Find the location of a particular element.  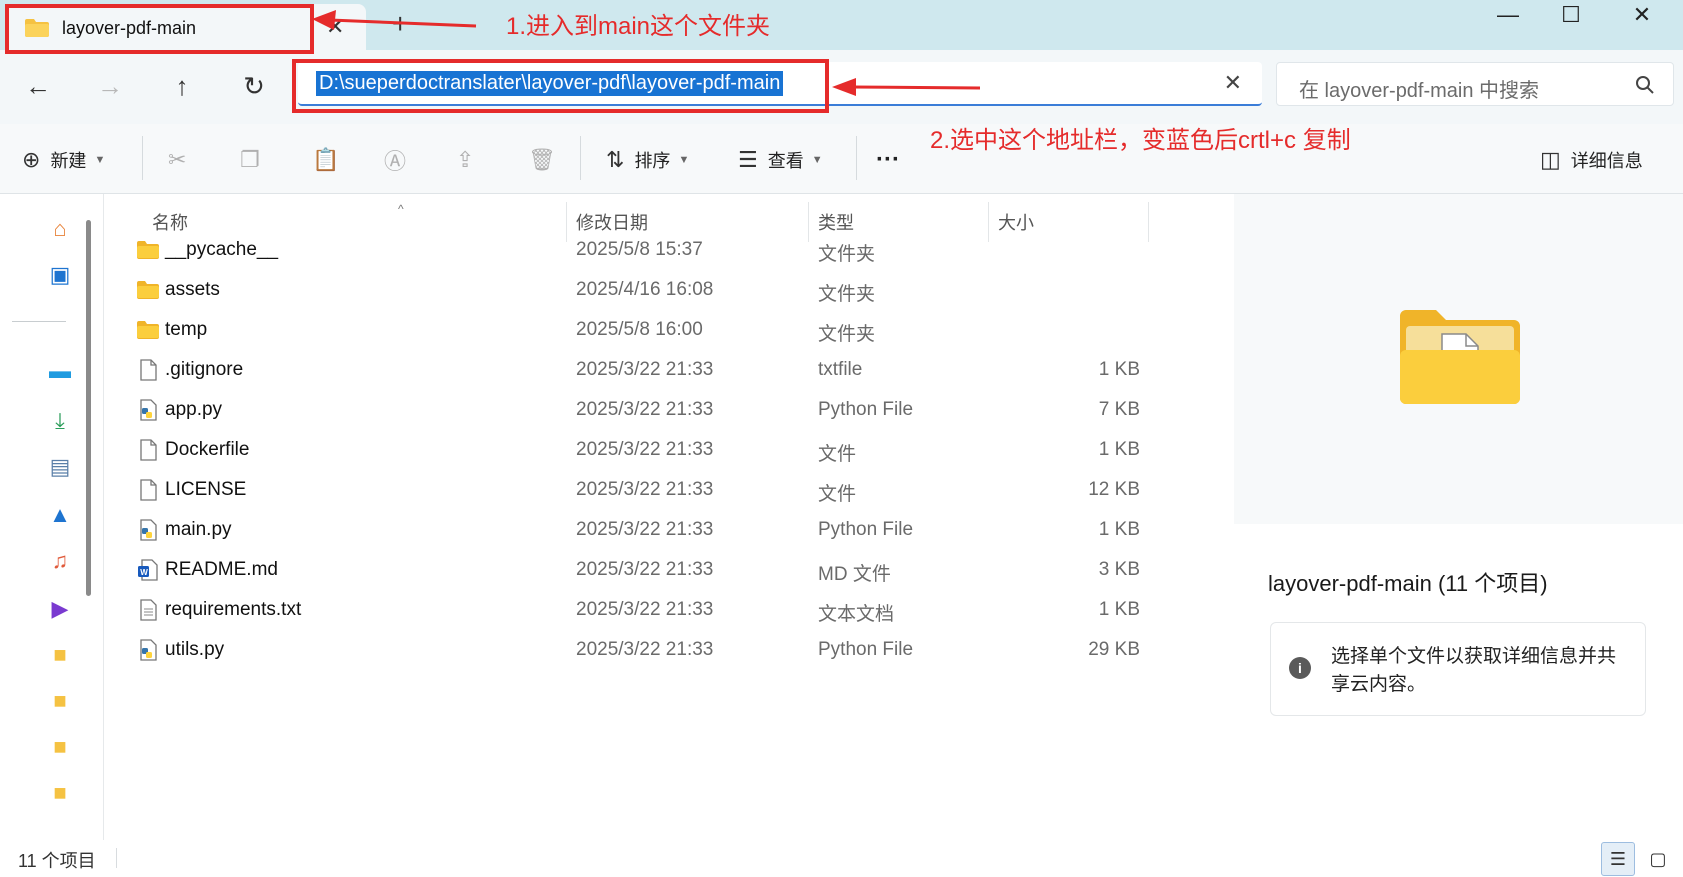

more-options-button: ··· is located at coordinates (888, 160).